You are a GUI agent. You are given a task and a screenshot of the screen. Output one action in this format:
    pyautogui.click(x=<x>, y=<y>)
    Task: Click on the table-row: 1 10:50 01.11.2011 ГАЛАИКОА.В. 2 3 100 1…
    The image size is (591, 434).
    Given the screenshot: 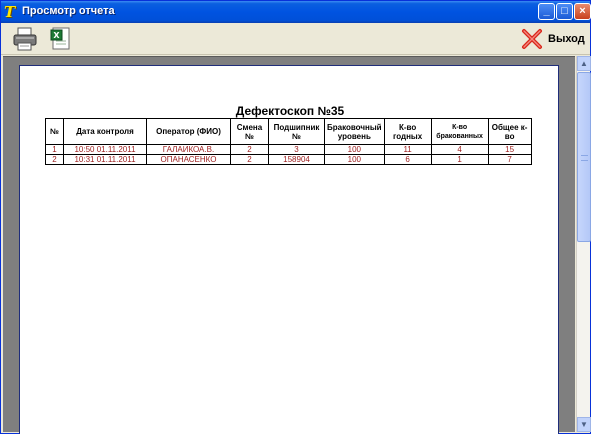 What is the action you would take?
    pyautogui.click(x=288, y=149)
    